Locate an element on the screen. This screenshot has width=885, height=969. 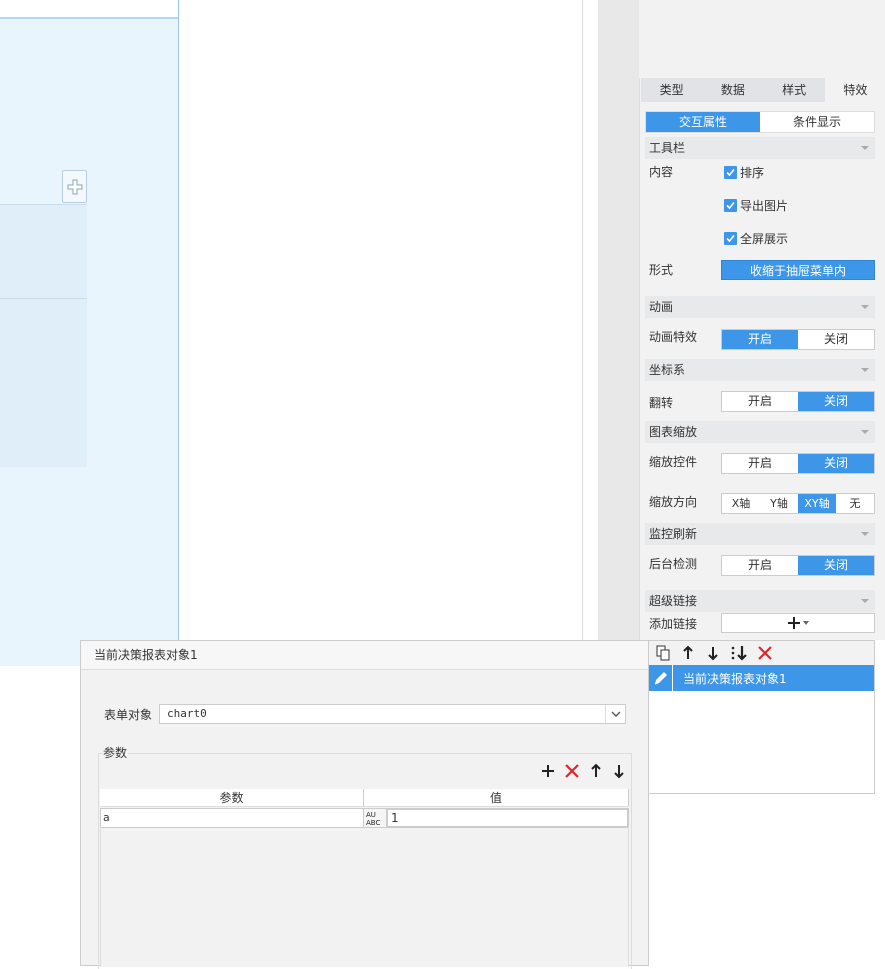
hyperlink-list-item: 当前决策报表对象1 is located at coordinates (761, 678).